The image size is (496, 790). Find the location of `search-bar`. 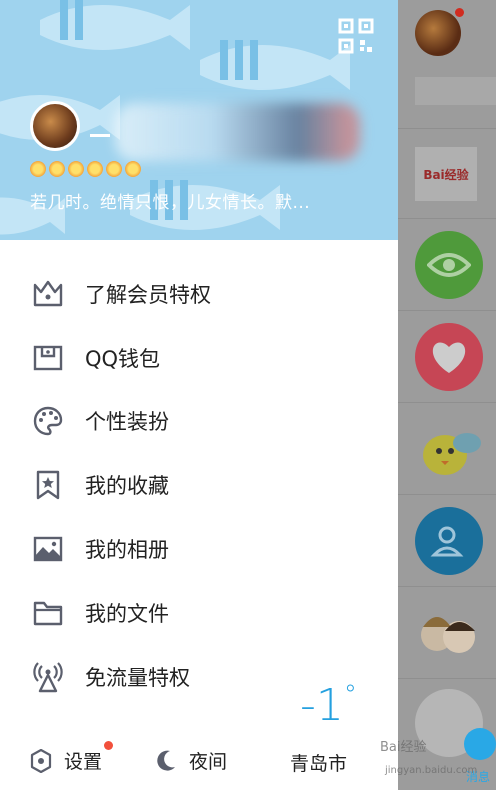

search-bar is located at coordinates (455, 91).